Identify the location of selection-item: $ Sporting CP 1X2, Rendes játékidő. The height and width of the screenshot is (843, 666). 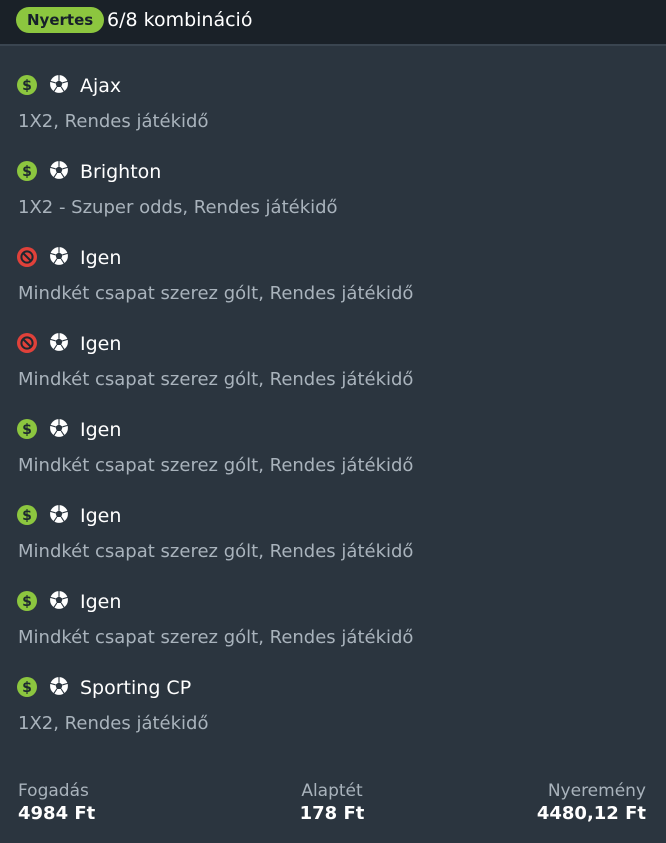
(333, 713).